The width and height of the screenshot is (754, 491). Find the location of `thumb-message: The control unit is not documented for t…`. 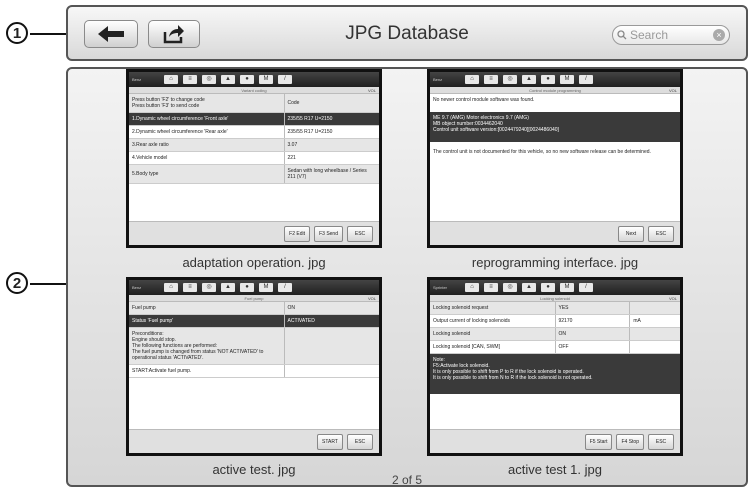

thumb-message: The control unit is not documented for t… is located at coordinates (542, 152).